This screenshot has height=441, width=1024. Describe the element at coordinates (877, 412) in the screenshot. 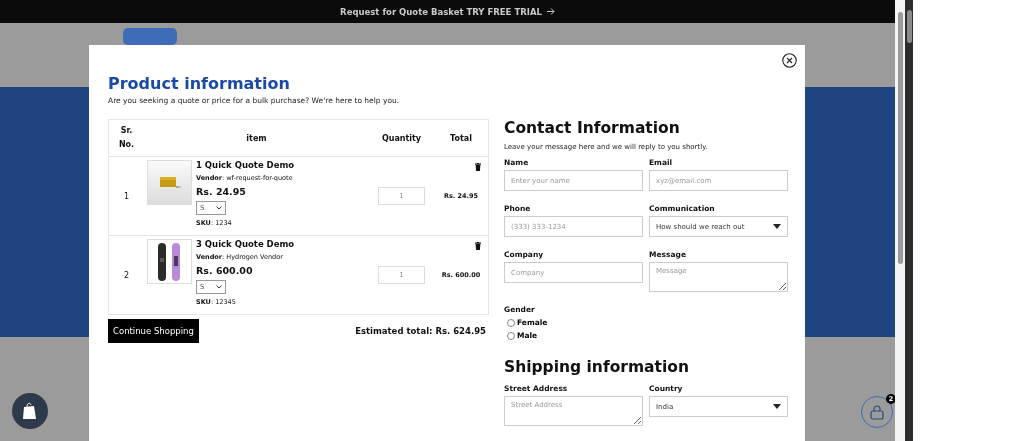

I see `bag-icon` at that location.